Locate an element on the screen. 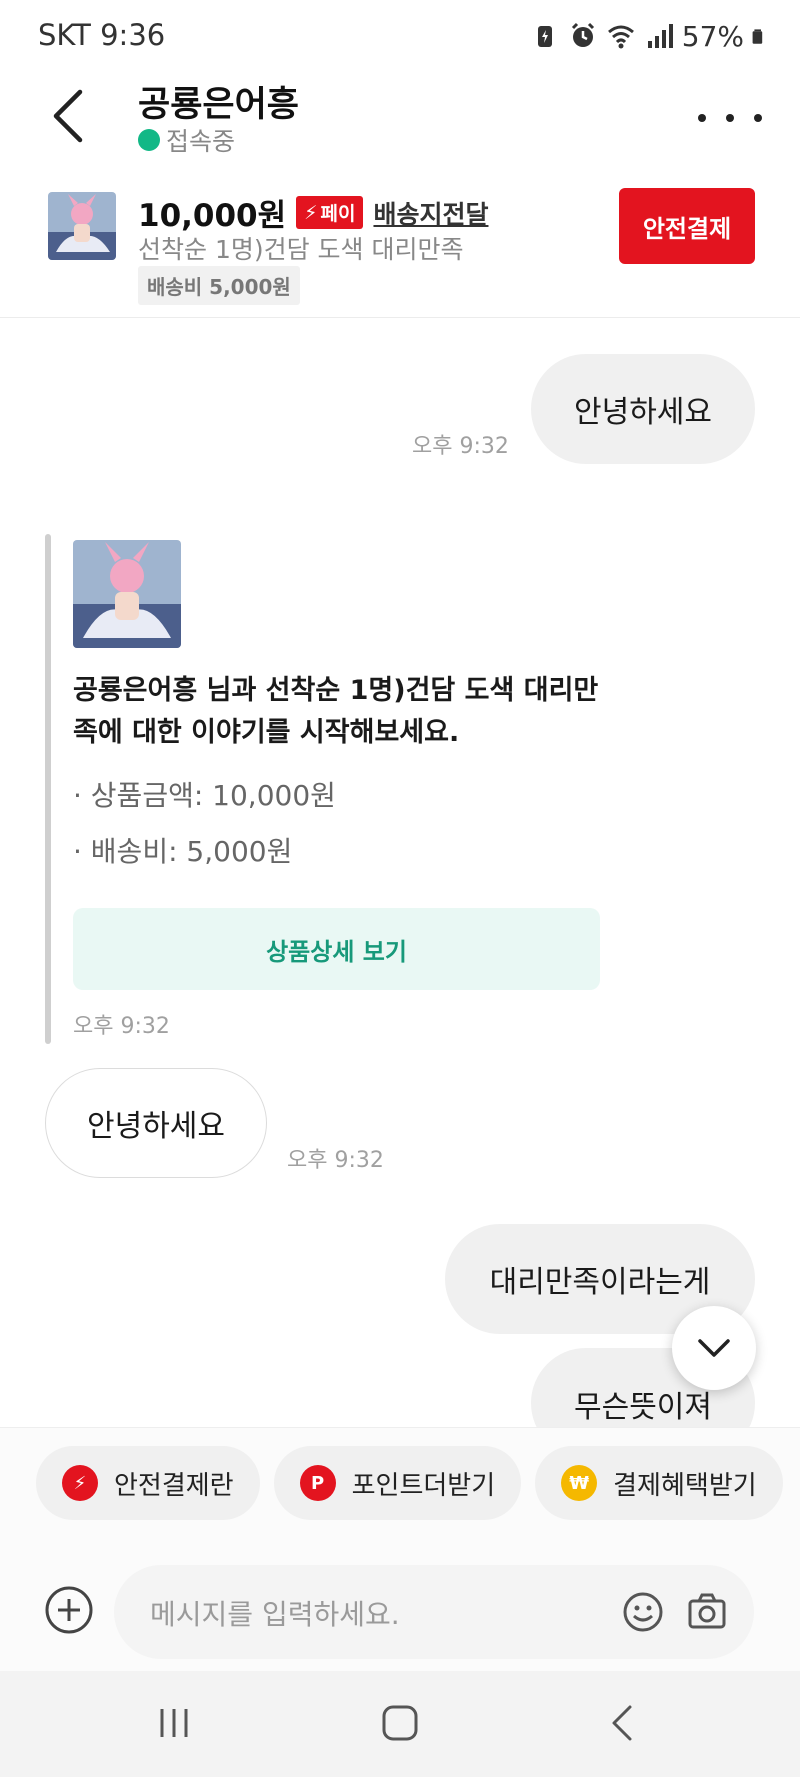  message-input-placeholder: 메시지를 입력하세요. is located at coordinates (275, 1614).